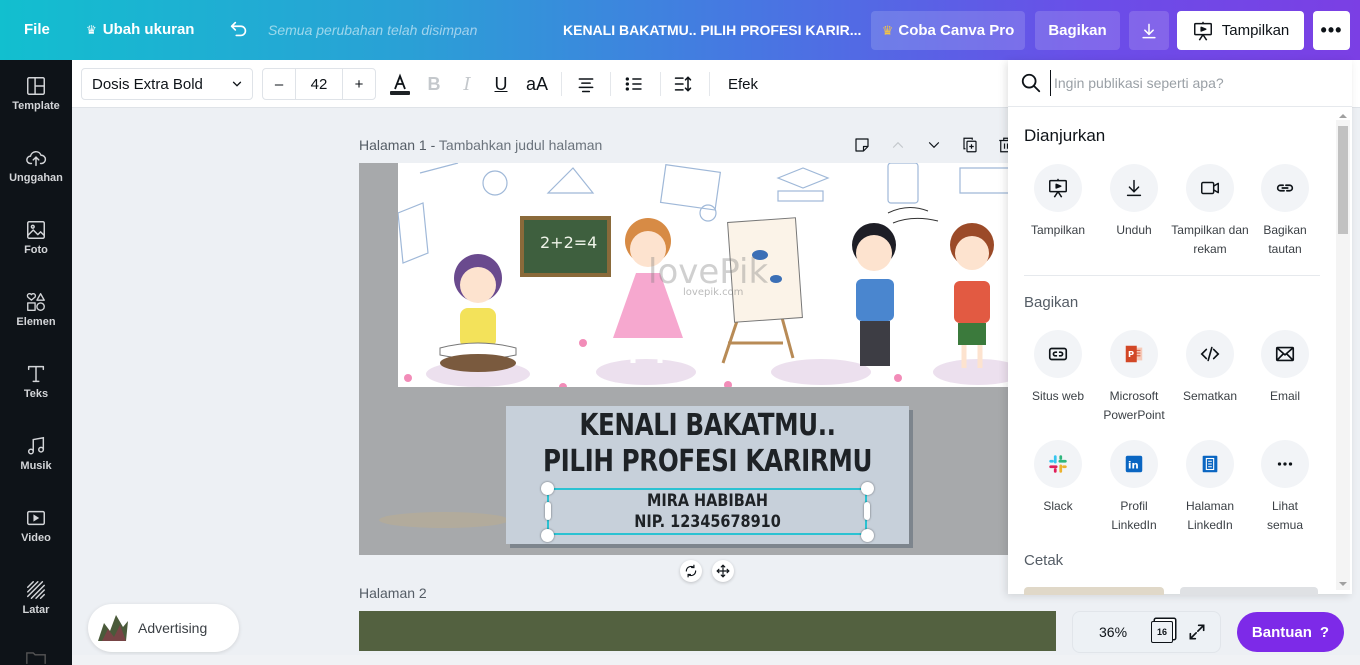  Describe the element at coordinates (113, 628) in the screenshot. I see `advertising-thumbnail-icon` at that location.